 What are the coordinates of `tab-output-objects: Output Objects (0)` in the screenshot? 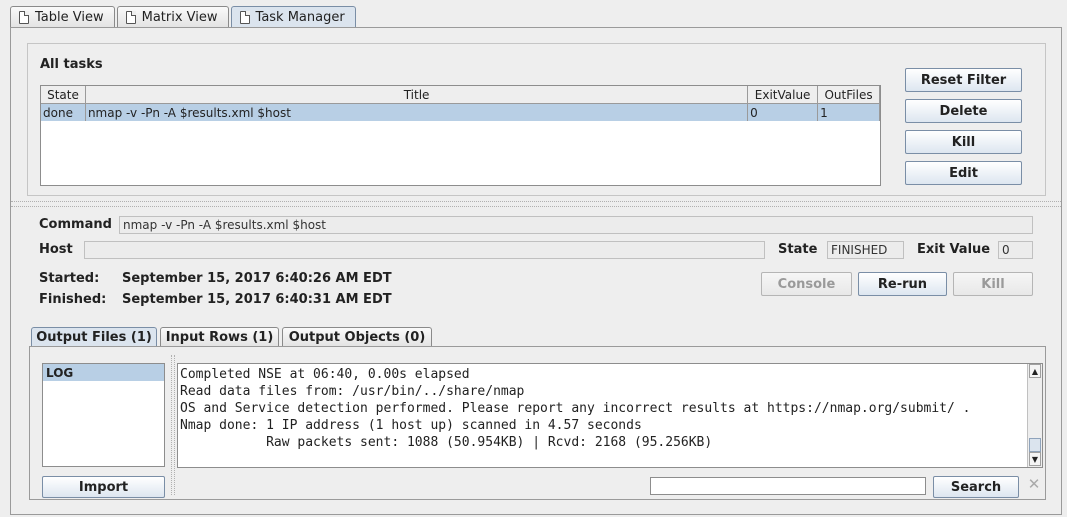 It's located at (357, 337).